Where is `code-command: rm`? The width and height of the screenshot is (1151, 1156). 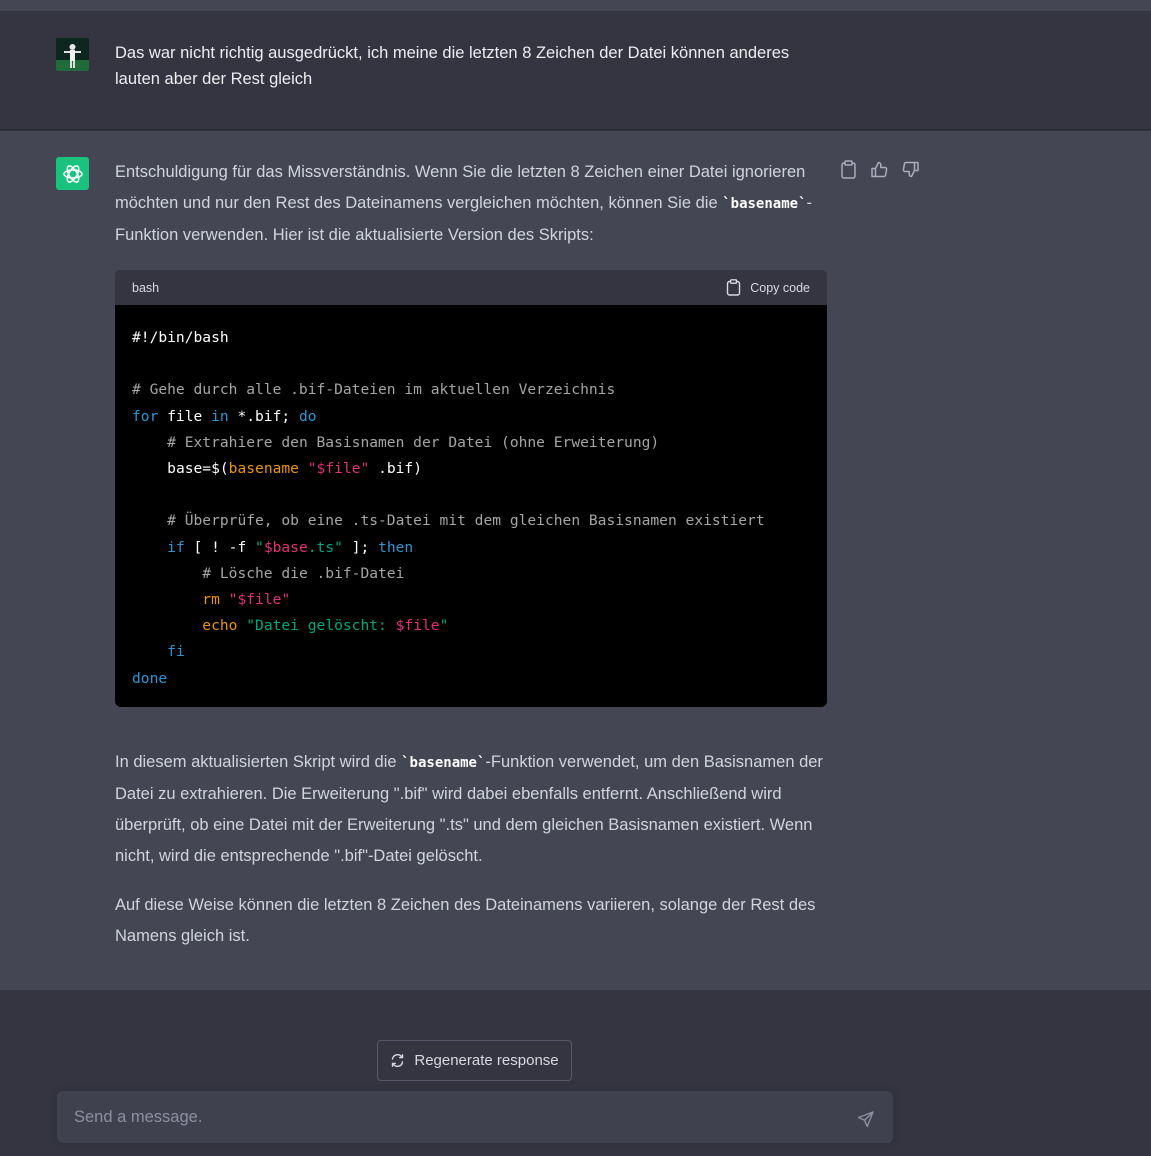
code-command: rm is located at coordinates (211, 600).